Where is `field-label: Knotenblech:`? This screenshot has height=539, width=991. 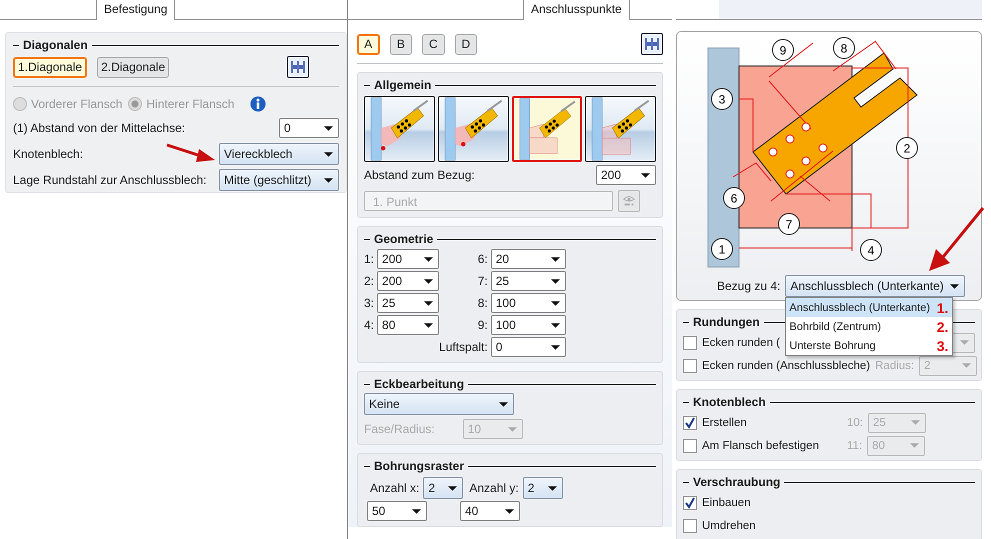
field-label: Knotenblech: is located at coordinates (48, 154).